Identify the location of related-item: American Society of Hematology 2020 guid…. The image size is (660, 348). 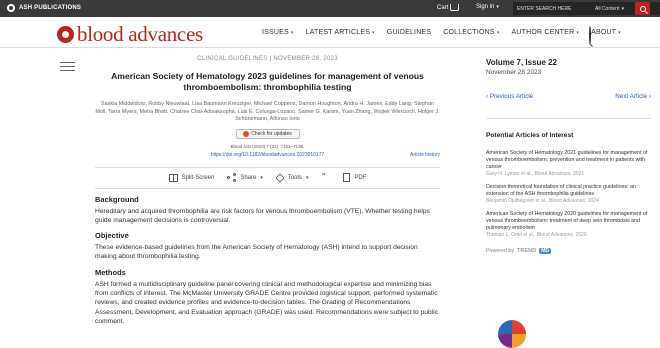
(568, 225).